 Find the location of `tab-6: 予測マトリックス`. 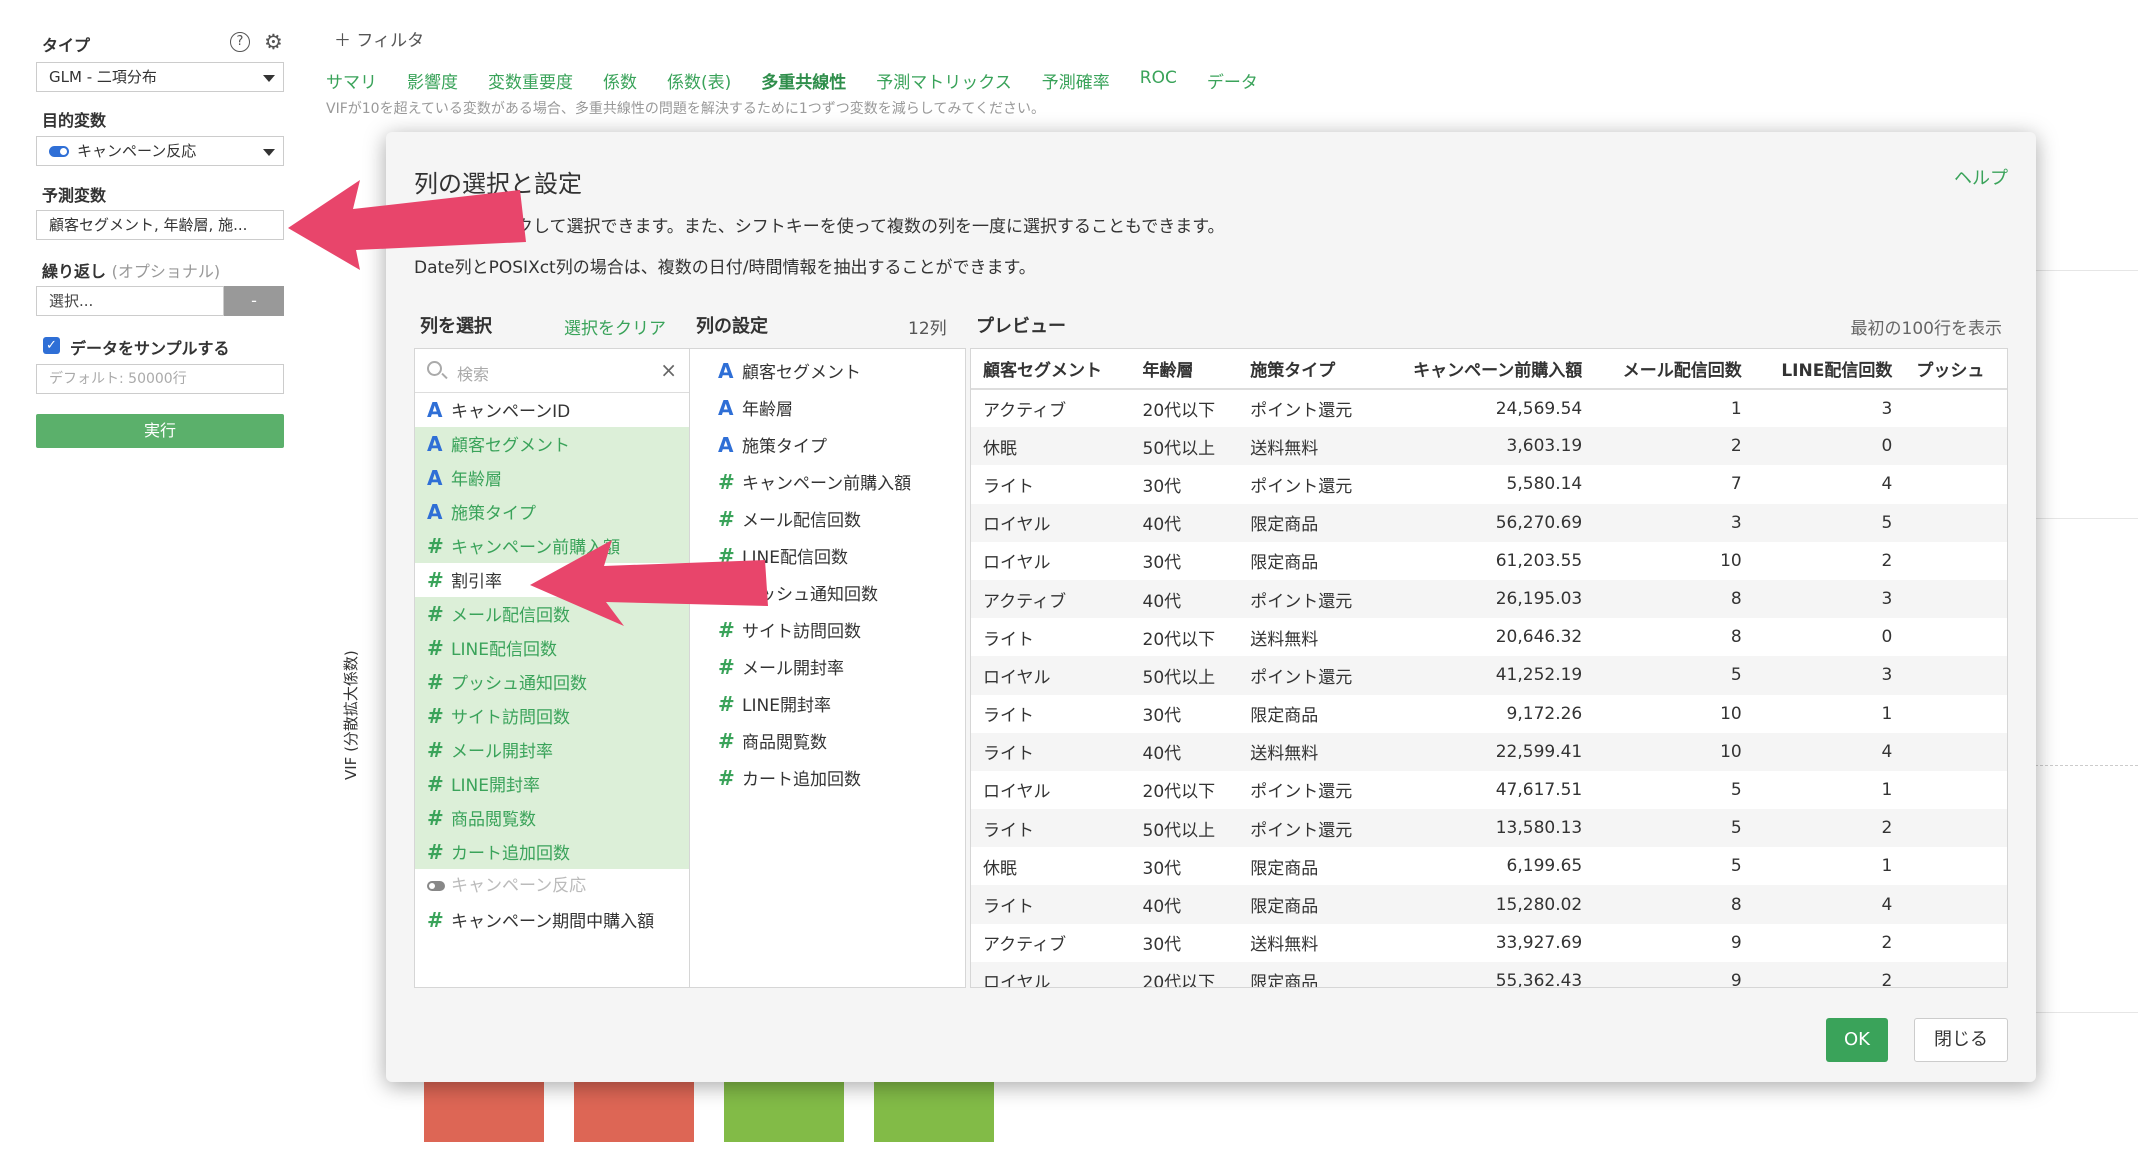

tab-6: 予測マトリックス is located at coordinates (944, 80).